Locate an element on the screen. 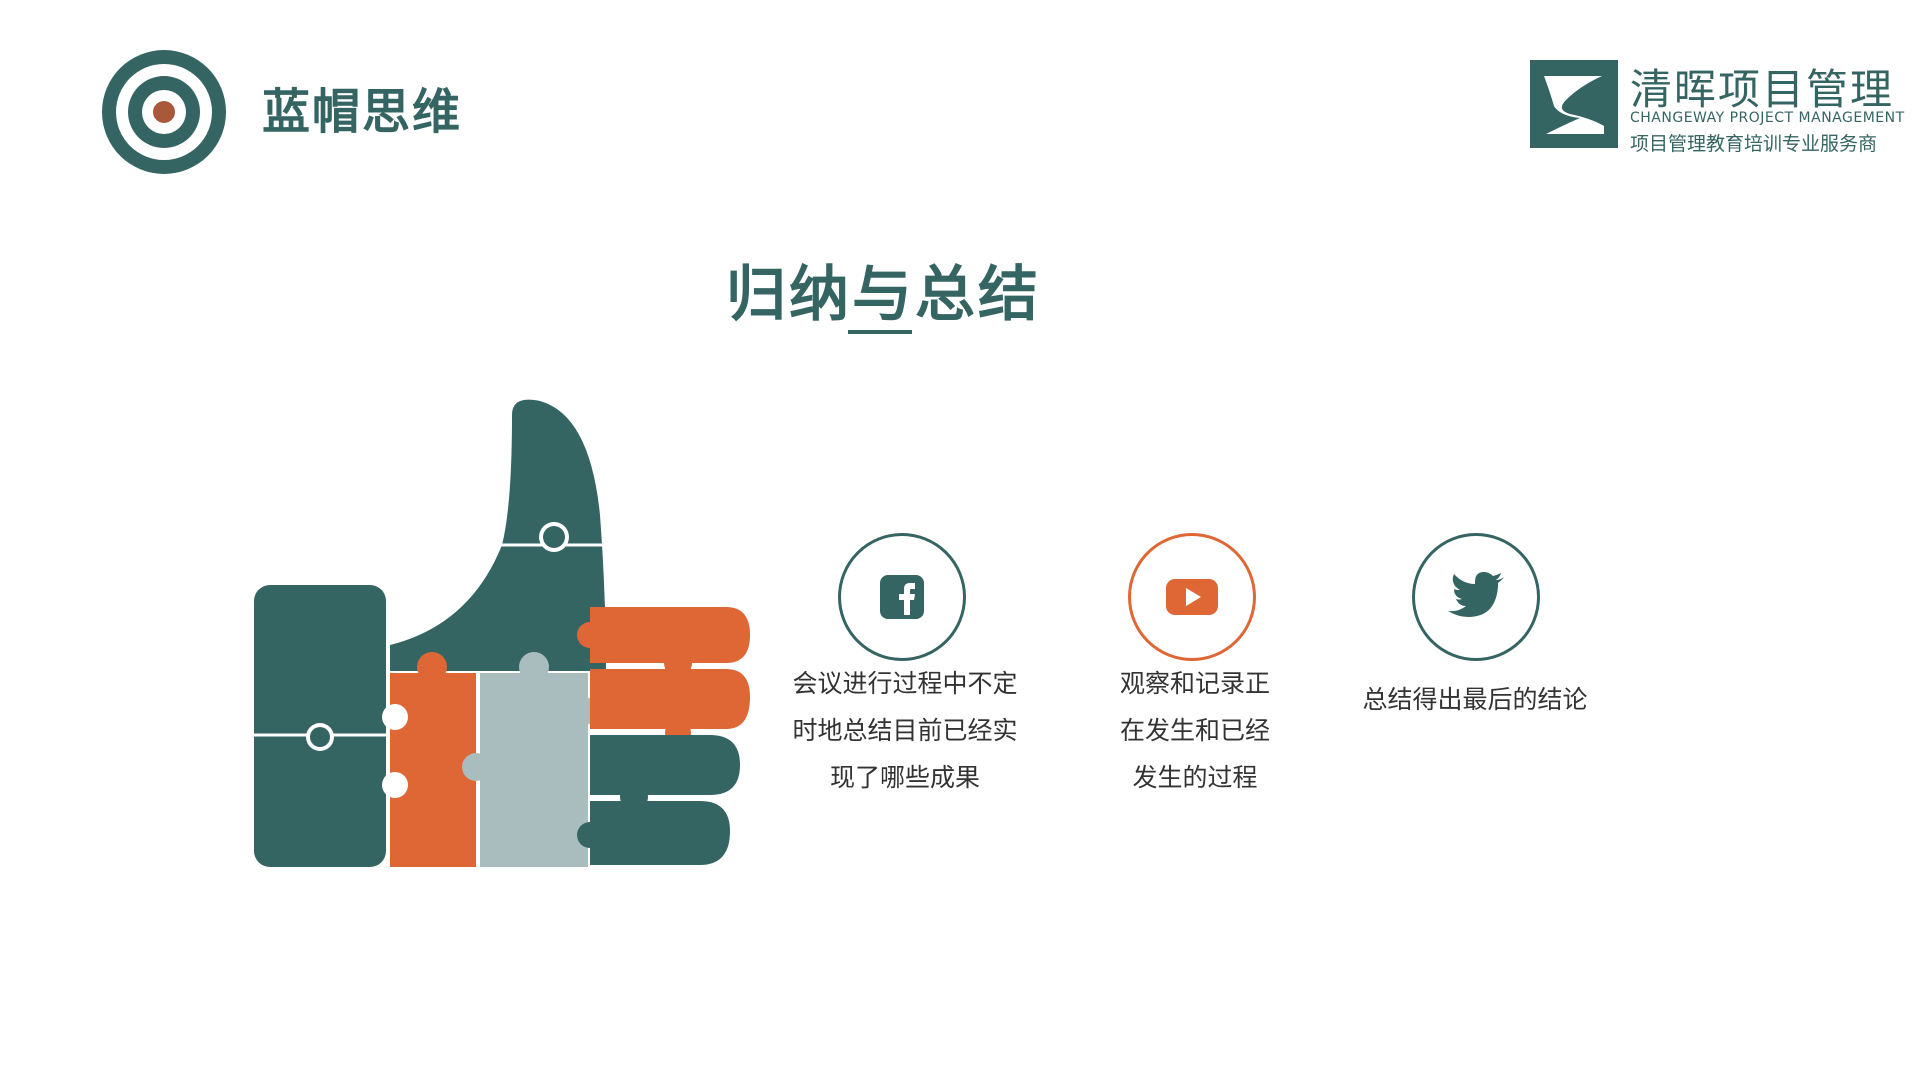 The height and width of the screenshot is (1080, 1920). changeway-logo-icon is located at coordinates (1574, 104).